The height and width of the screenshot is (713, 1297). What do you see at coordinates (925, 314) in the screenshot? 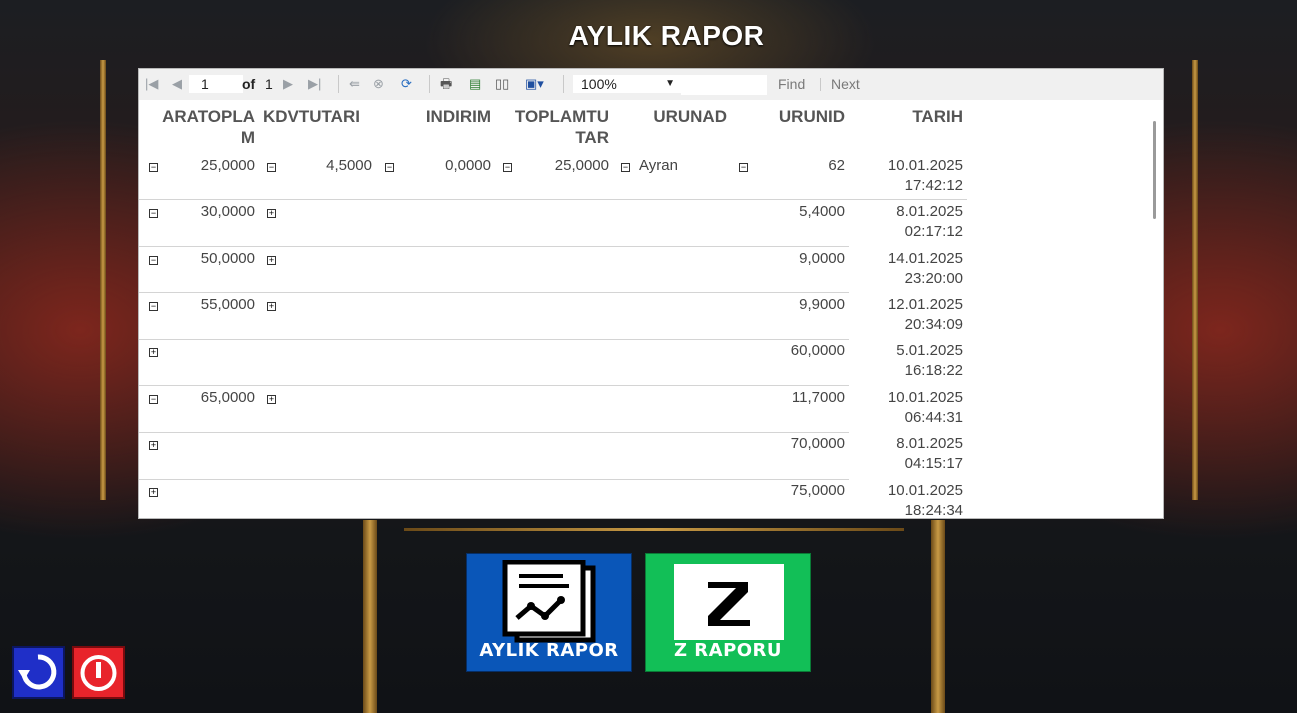
I see `tarih-cell: 12.01.2025 20:34:09` at bounding box center [925, 314].